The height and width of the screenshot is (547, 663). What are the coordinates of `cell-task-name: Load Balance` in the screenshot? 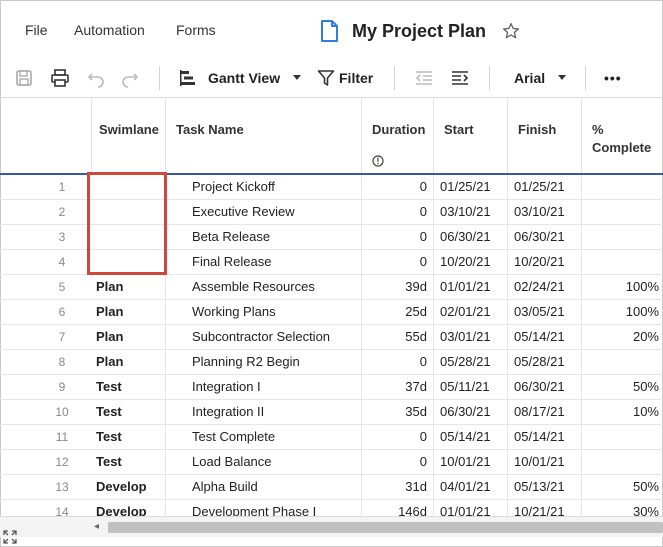 It's located at (264, 462).